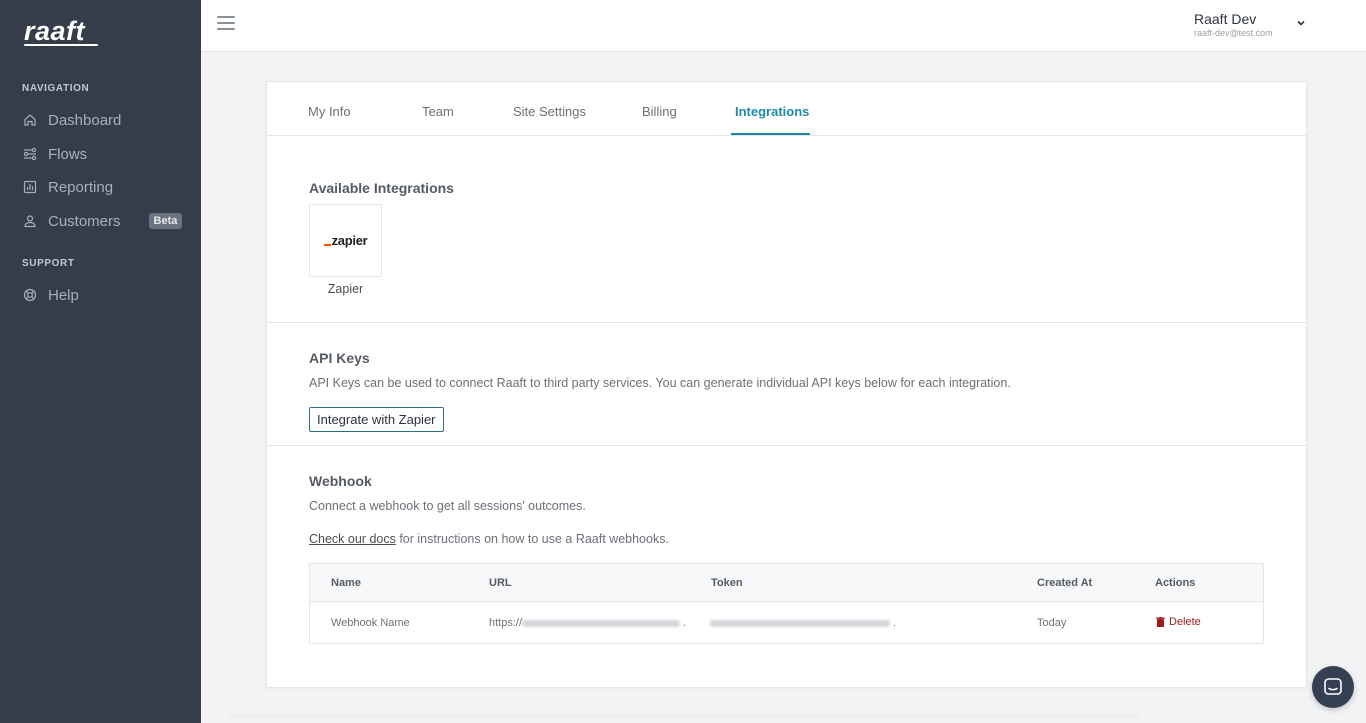 This screenshot has height=723, width=1366. I want to click on sidebar-item-label: Customers, so click(84, 221).